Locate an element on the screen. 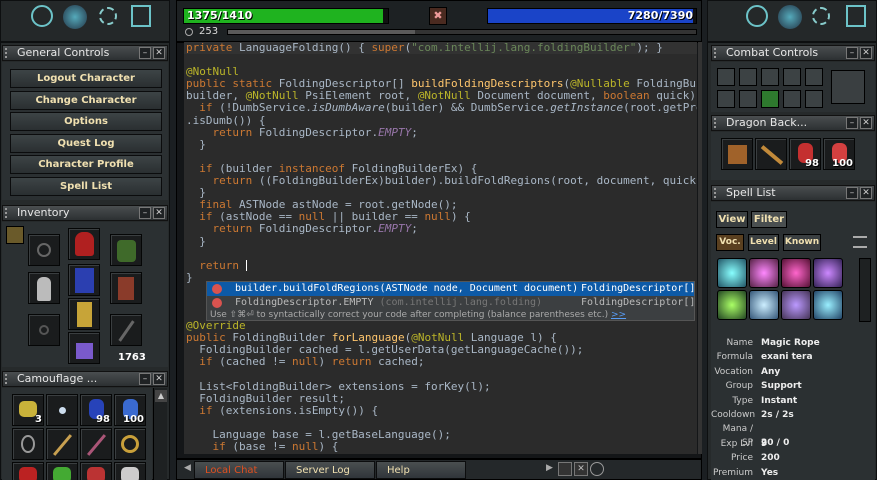  white-hand-icon is located at coordinates (792, 99).